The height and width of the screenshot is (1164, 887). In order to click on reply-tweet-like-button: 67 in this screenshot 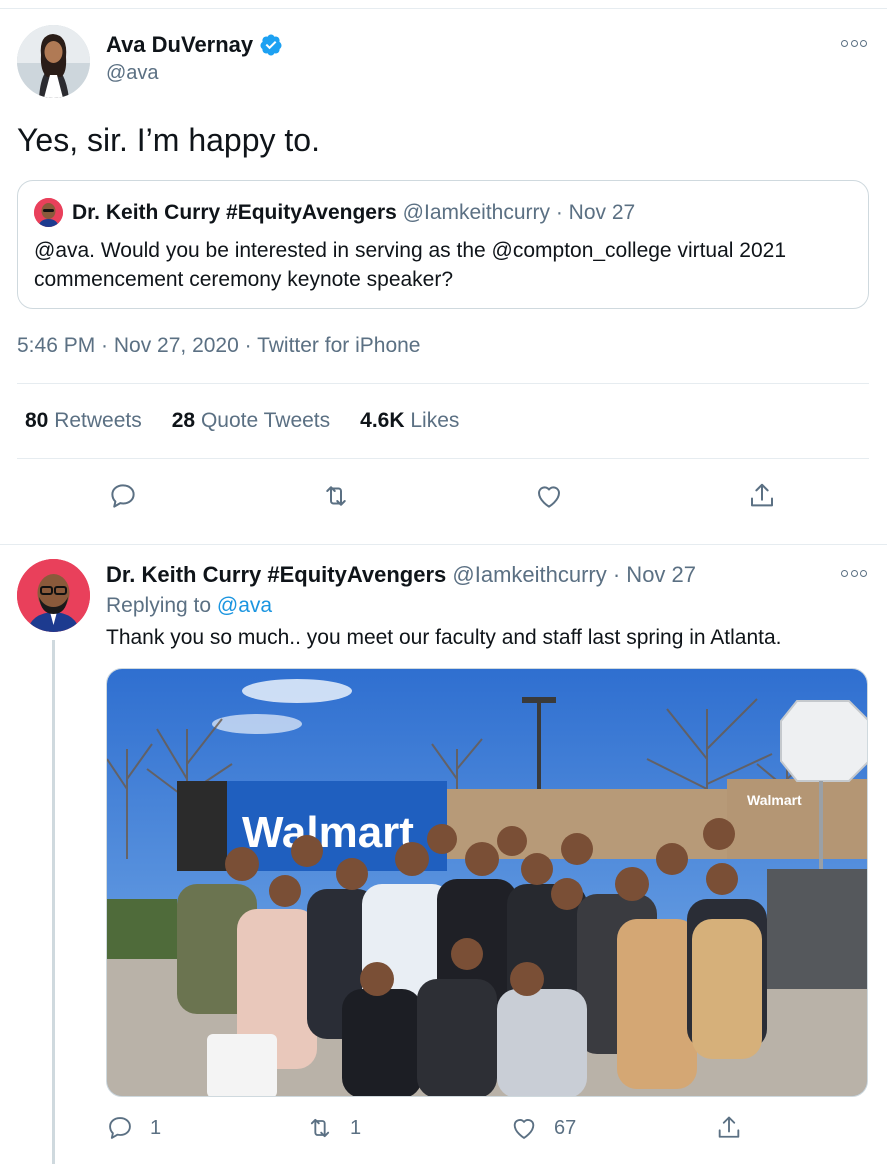, I will do `click(543, 1128)`.